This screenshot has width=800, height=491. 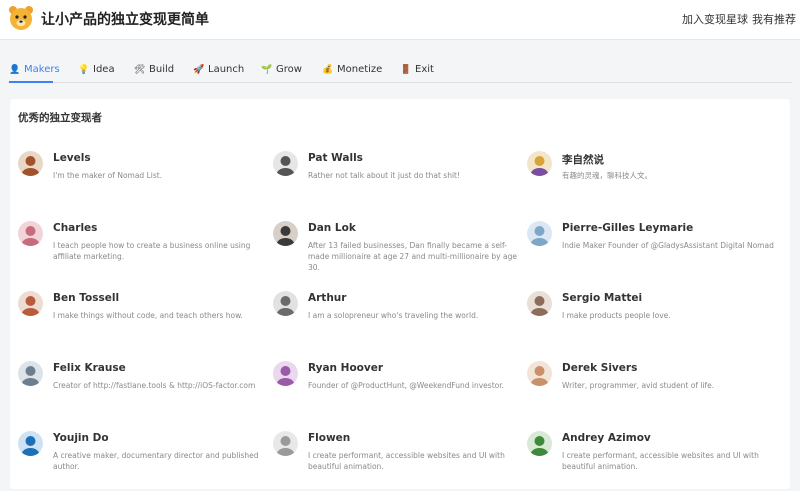 I want to click on maker-name: Derek Sivers, so click(x=600, y=368).